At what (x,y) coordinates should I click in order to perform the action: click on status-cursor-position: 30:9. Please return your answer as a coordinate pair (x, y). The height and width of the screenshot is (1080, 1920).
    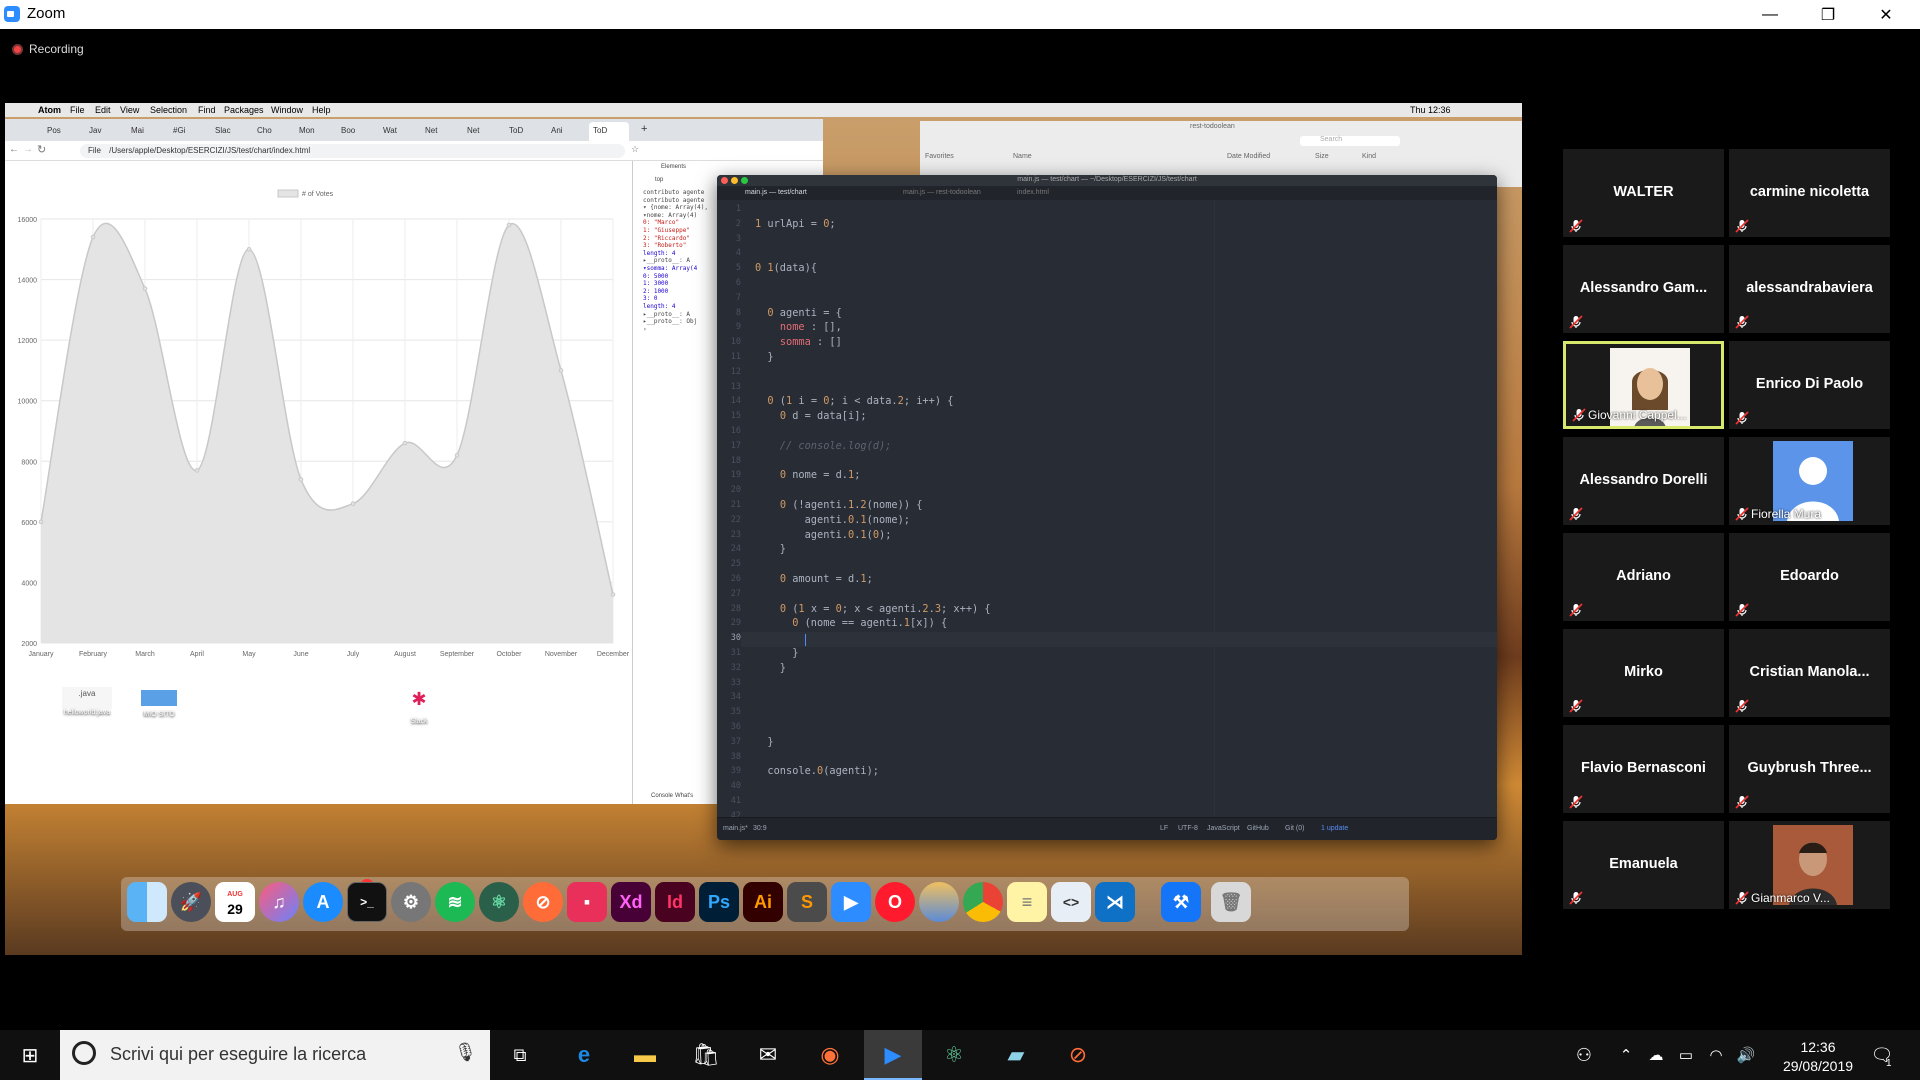
    Looking at the image, I should click on (760, 828).